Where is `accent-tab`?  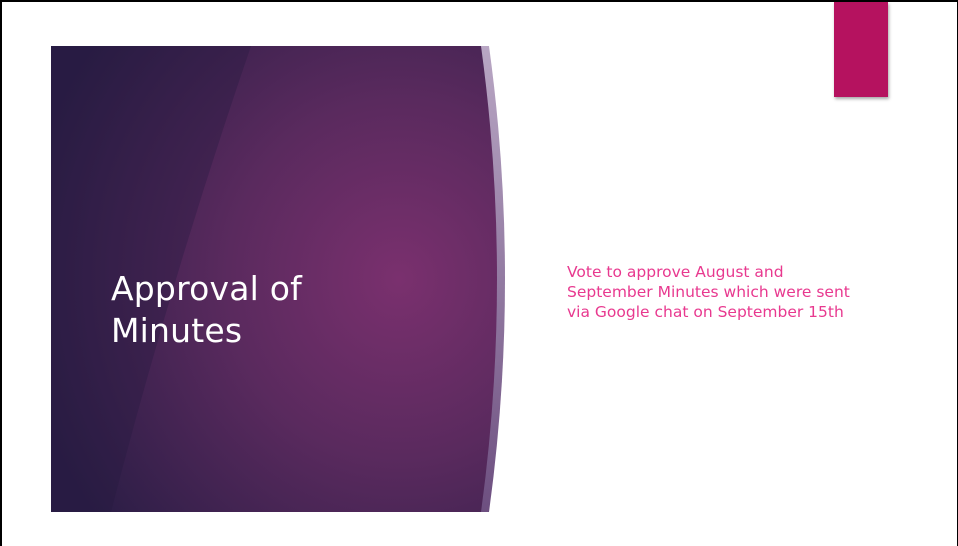
accent-tab is located at coordinates (861, 49).